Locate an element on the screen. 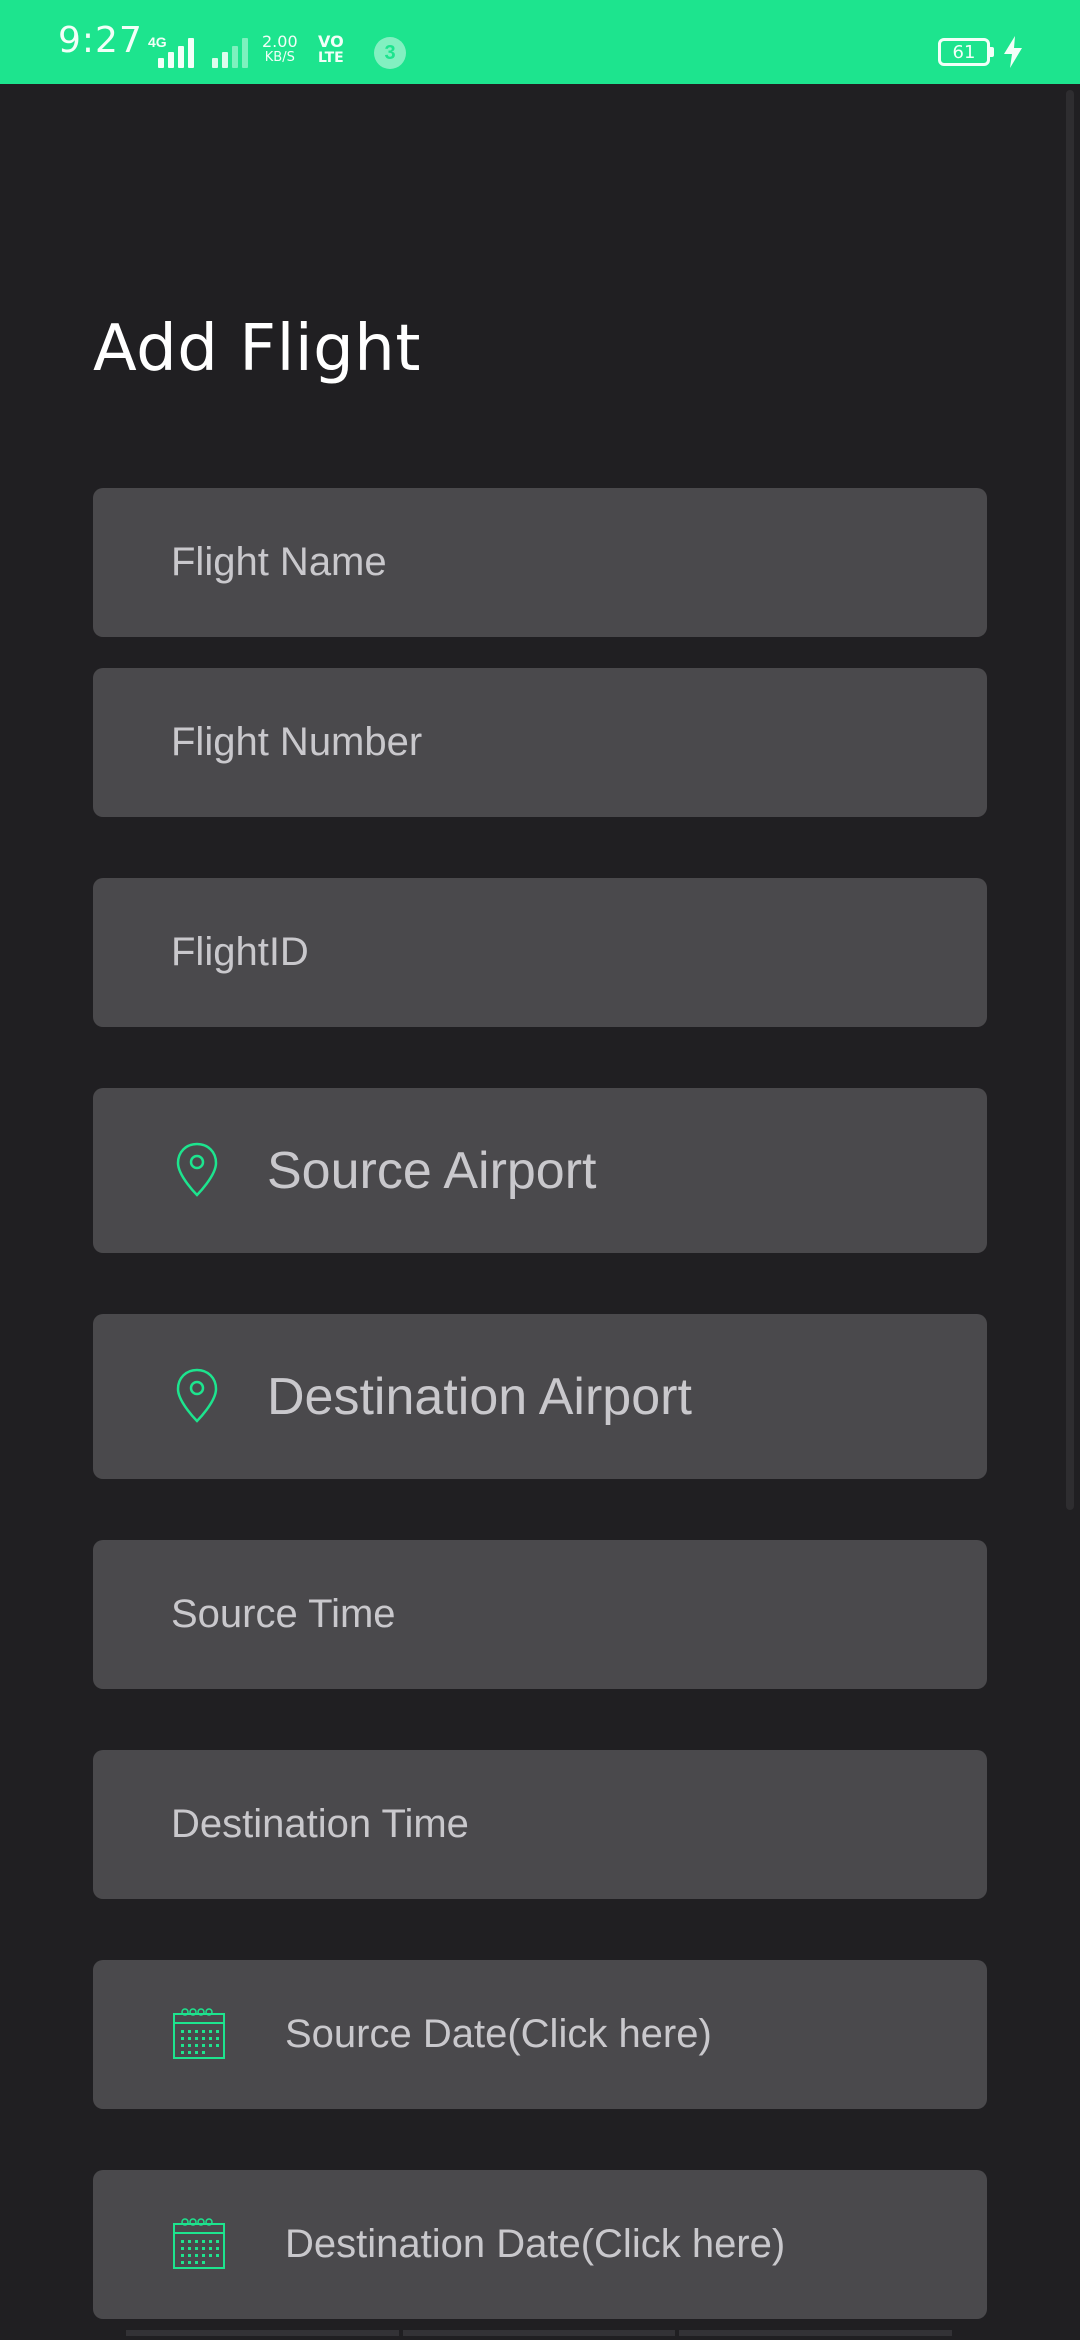 This screenshot has width=1080, height=2340. charging-icon is located at coordinates (1013, 52).